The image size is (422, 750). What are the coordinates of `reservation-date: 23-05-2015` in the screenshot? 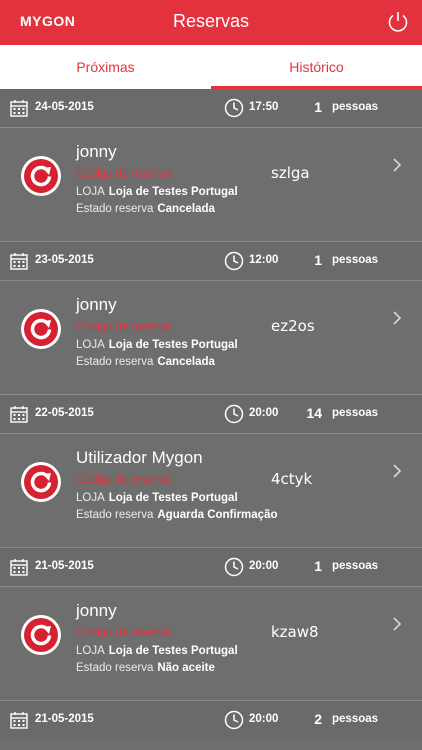 It's located at (64, 260).